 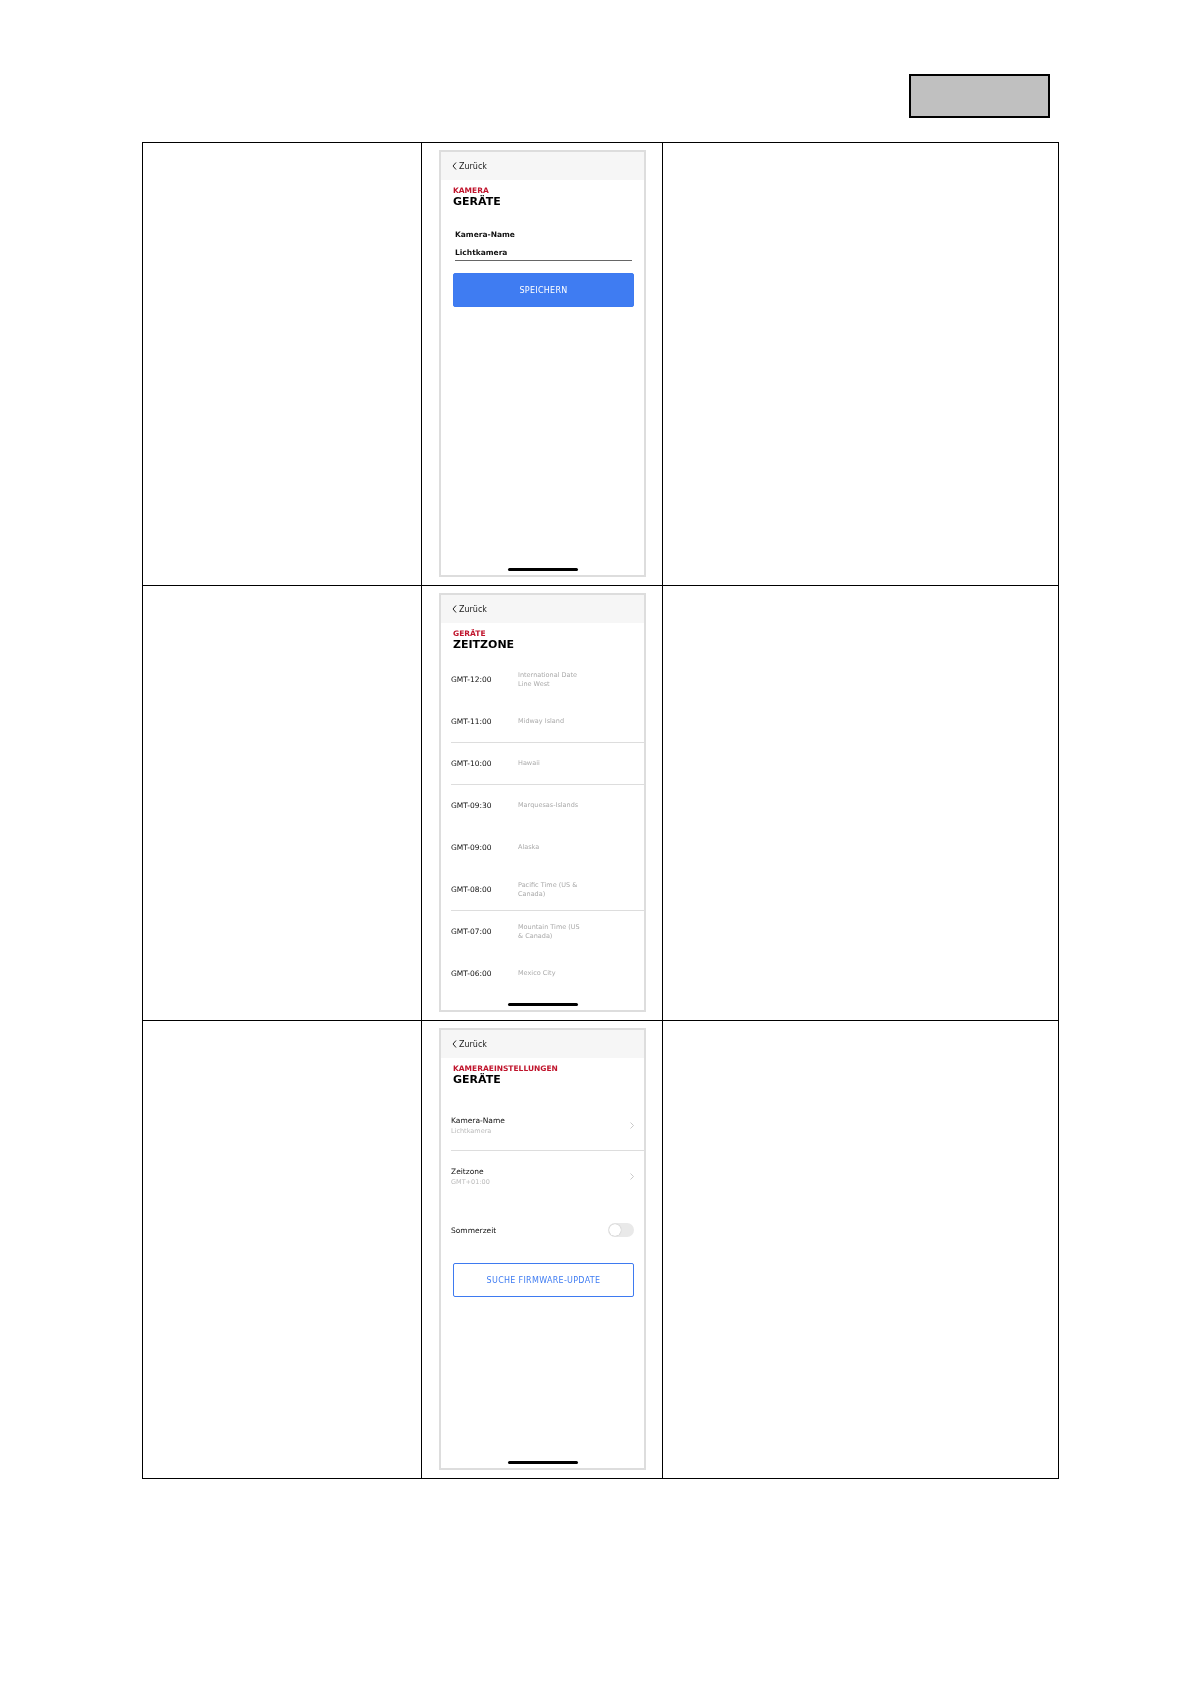 What do you see at coordinates (543, 1280) in the screenshot?
I see `firmware-update-button: SUCHE FIRMWARE-UPDATE` at bounding box center [543, 1280].